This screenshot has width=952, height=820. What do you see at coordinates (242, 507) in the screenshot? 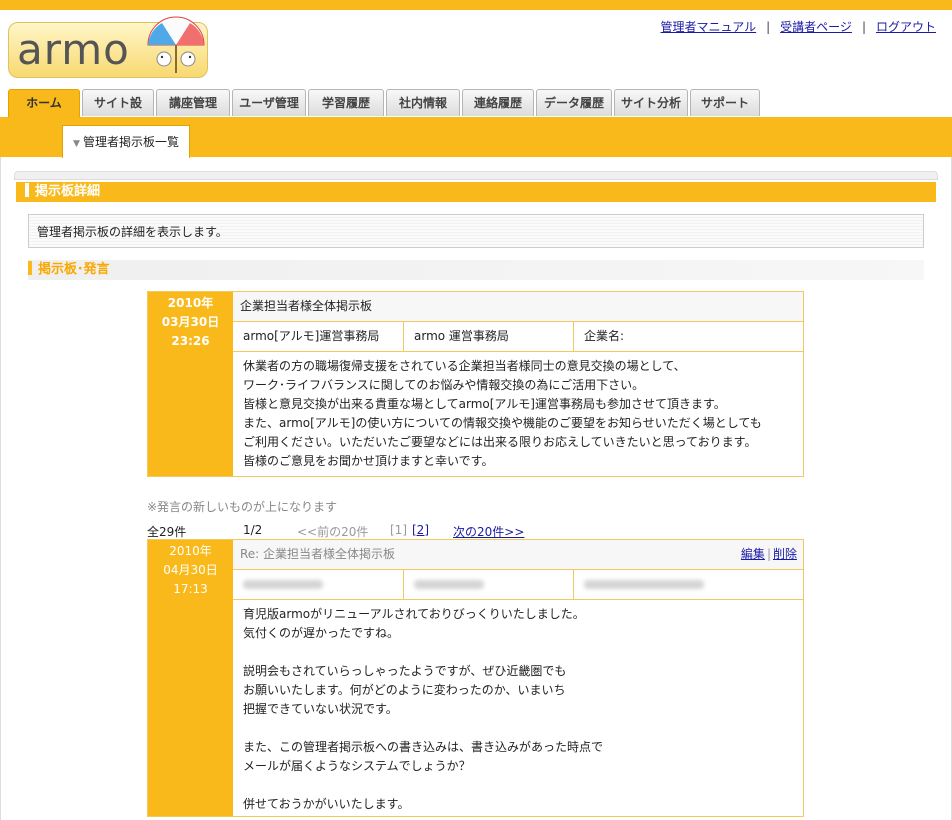
I see `sort-note: ※発言の新しいものが上になります` at bounding box center [242, 507].